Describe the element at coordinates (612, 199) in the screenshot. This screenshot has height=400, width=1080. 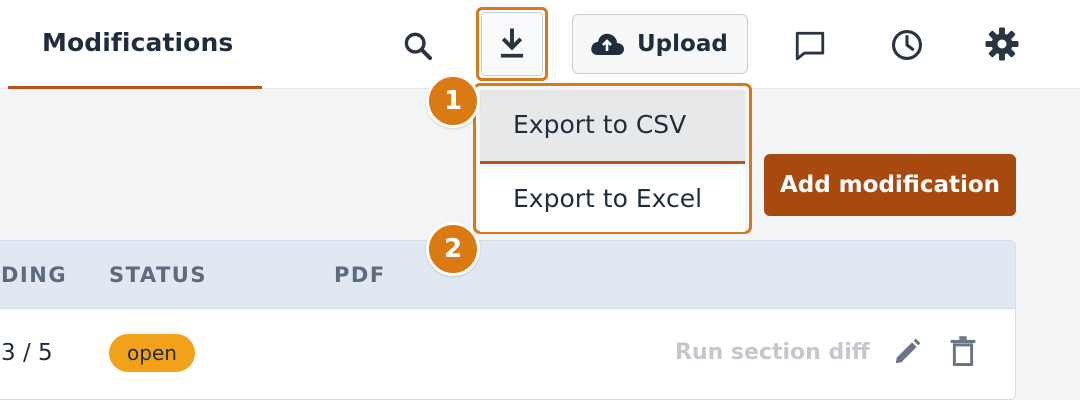
I see `menu-item-export-excel: Export to Excel` at that location.